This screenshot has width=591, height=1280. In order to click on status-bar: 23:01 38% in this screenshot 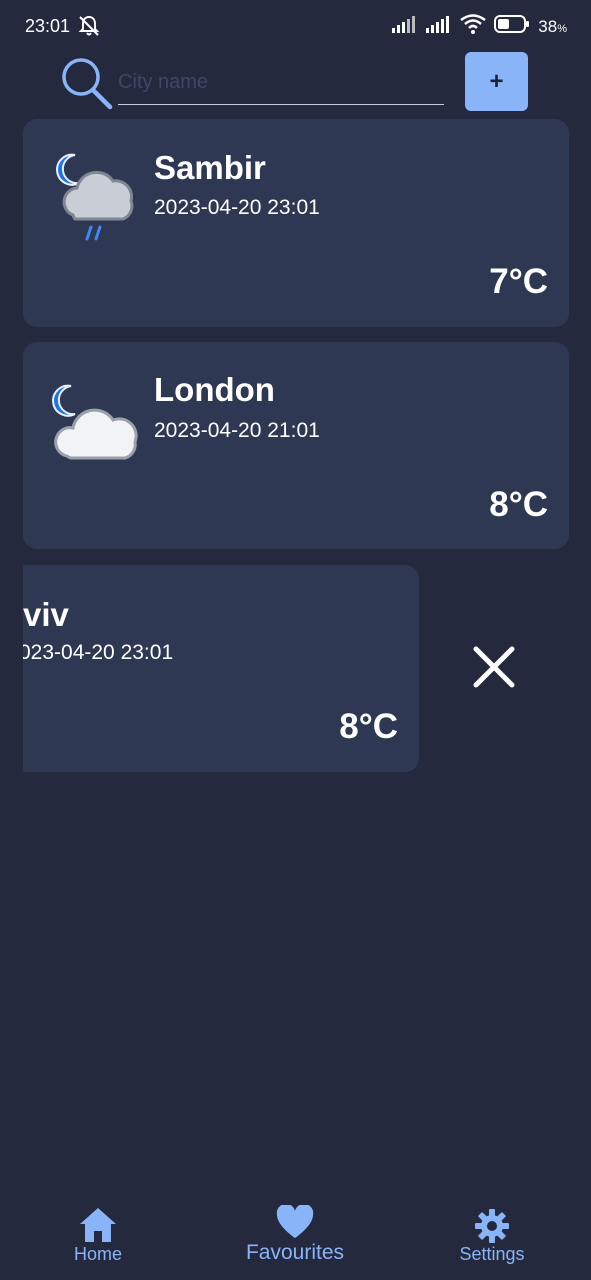, I will do `click(295, 27)`.